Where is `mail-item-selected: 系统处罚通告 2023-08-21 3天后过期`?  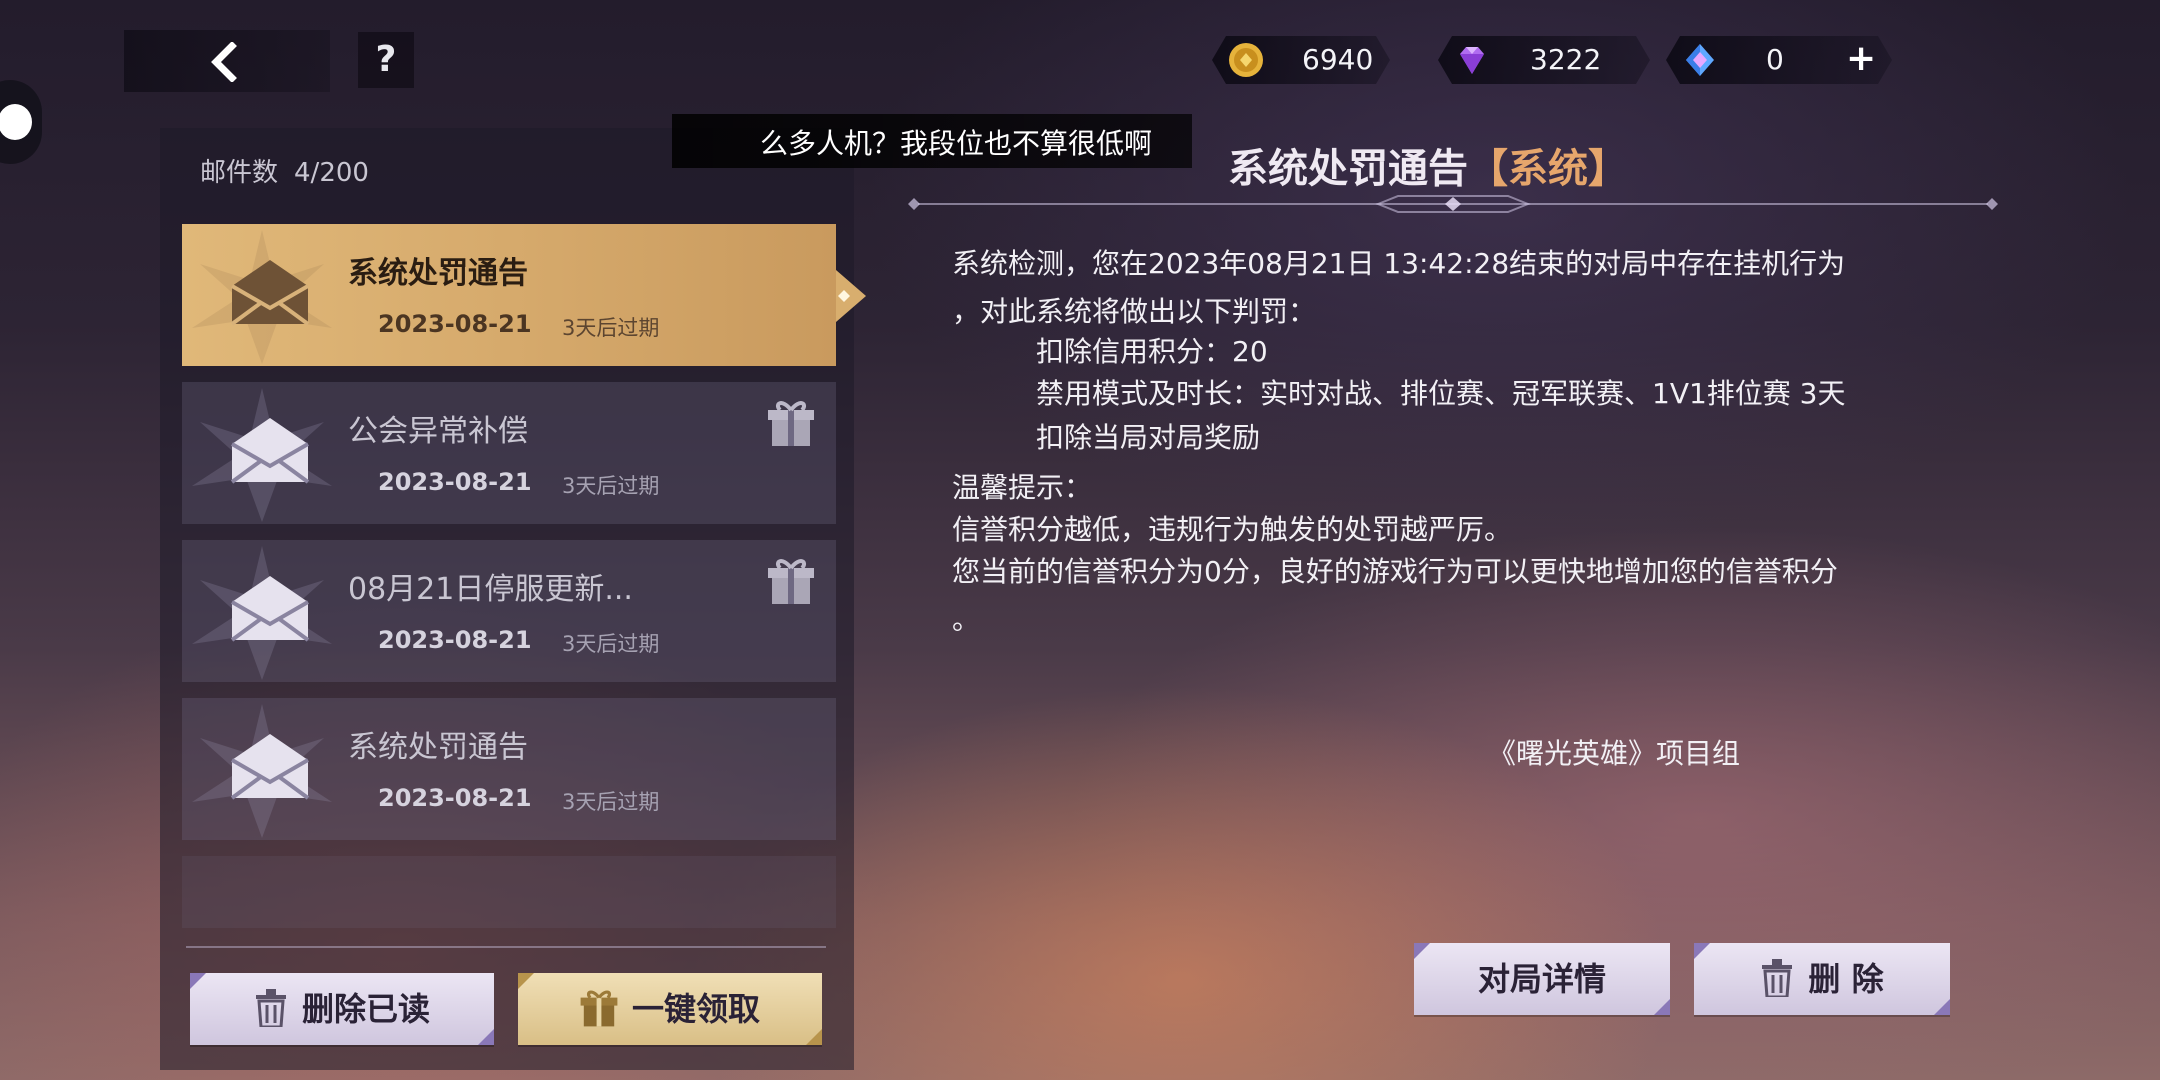 mail-item-selected: 系统处罚通告 2023-08-21 3天后过期 is located at coordinates (509, 295).